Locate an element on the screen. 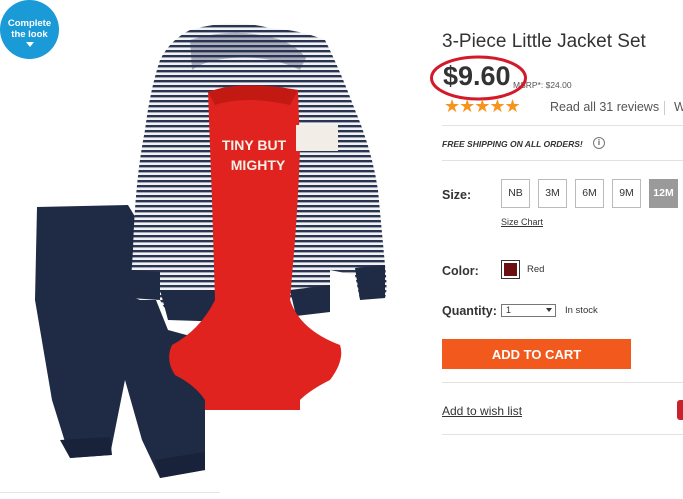  quantity-value: 1 is located at coordinates (509, 310).